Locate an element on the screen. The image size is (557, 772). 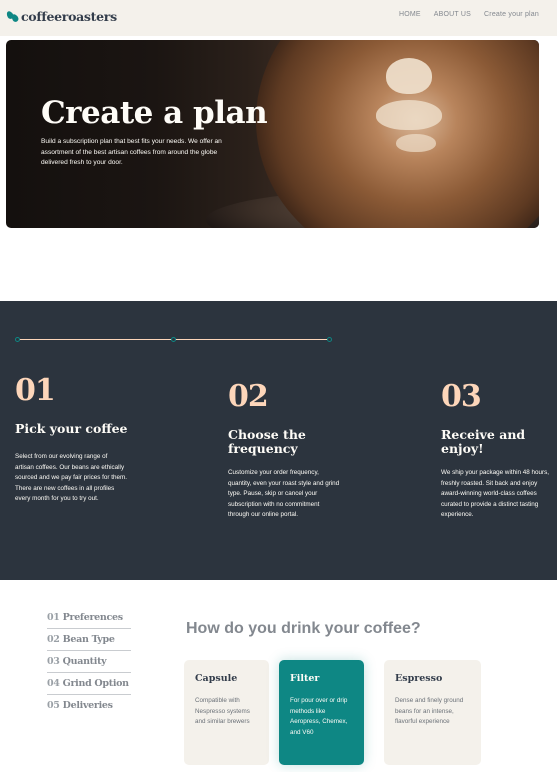
step-title: Pick your coffee is located at coordinates (71, 428).